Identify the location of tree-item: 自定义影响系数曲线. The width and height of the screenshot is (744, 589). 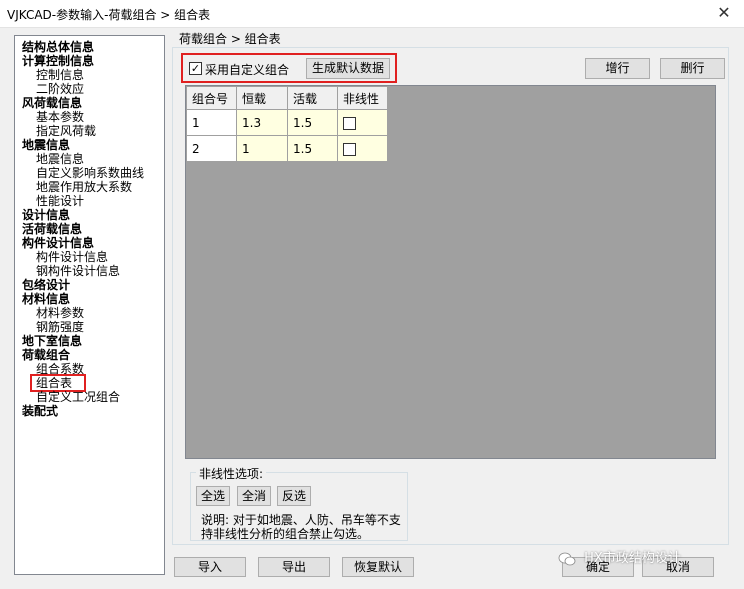
(90, 173).